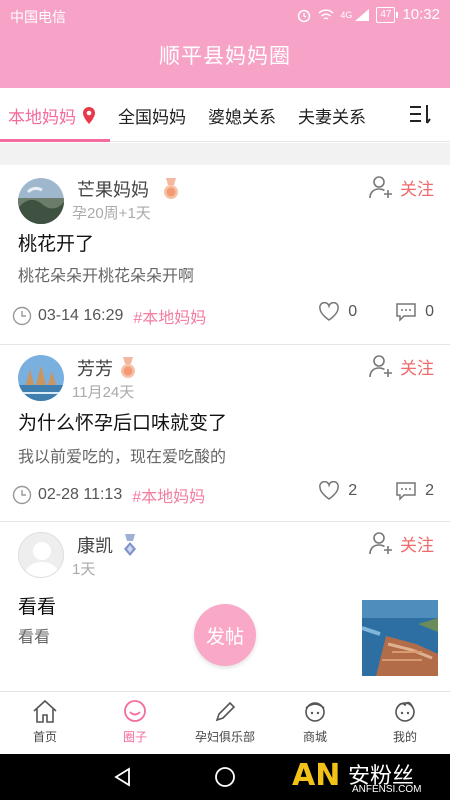 Image resolution: width=450 pixels, height=800 pixels. What do you see at coordinates (122, 421) in the screenshot?
I see `post-title: 为什么怀孕后口味就变了` at bounding box center [122, 421].